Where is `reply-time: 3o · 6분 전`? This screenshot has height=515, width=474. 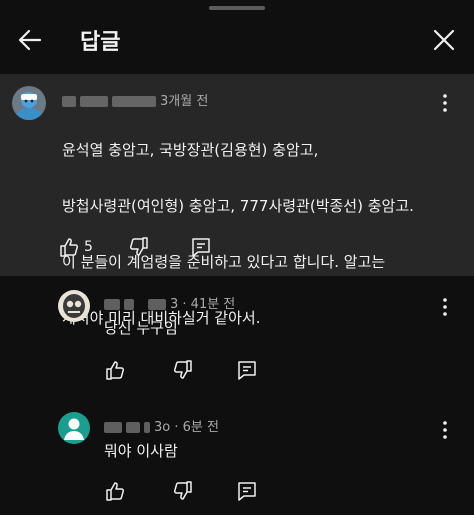 reply-time: 3o · 6분 전 is located at coordinates (186, 427).